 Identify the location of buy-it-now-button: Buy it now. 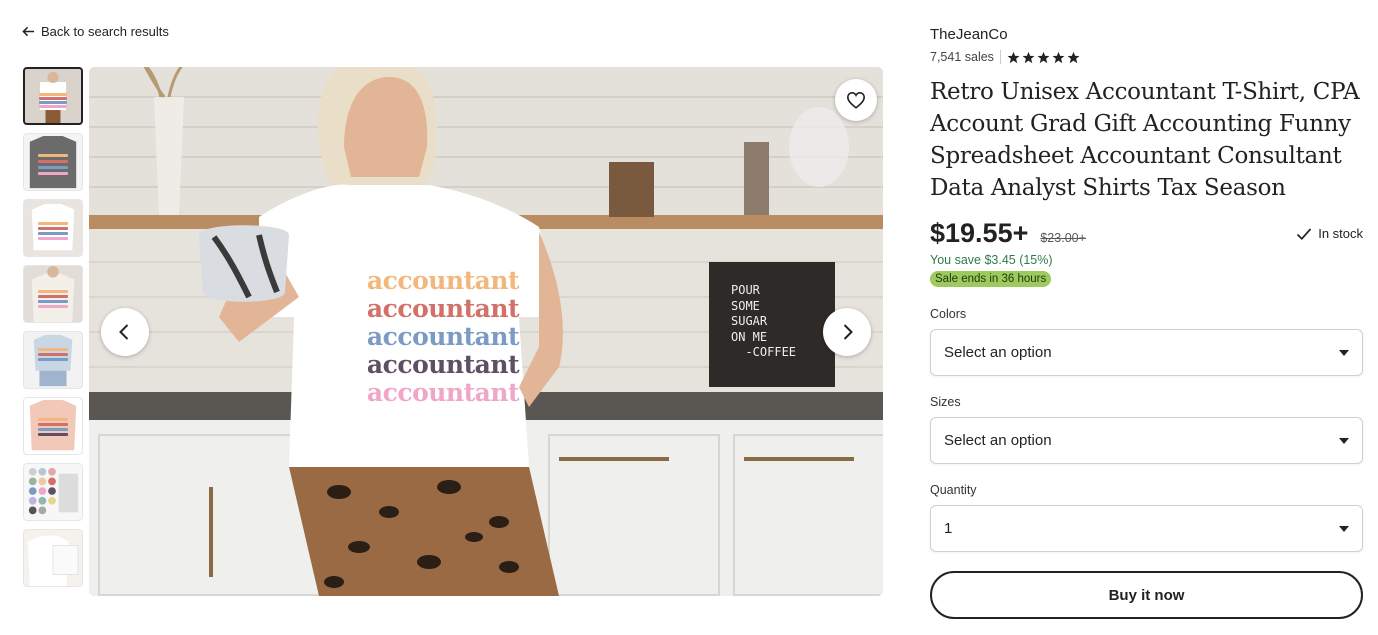
(1146, 595).